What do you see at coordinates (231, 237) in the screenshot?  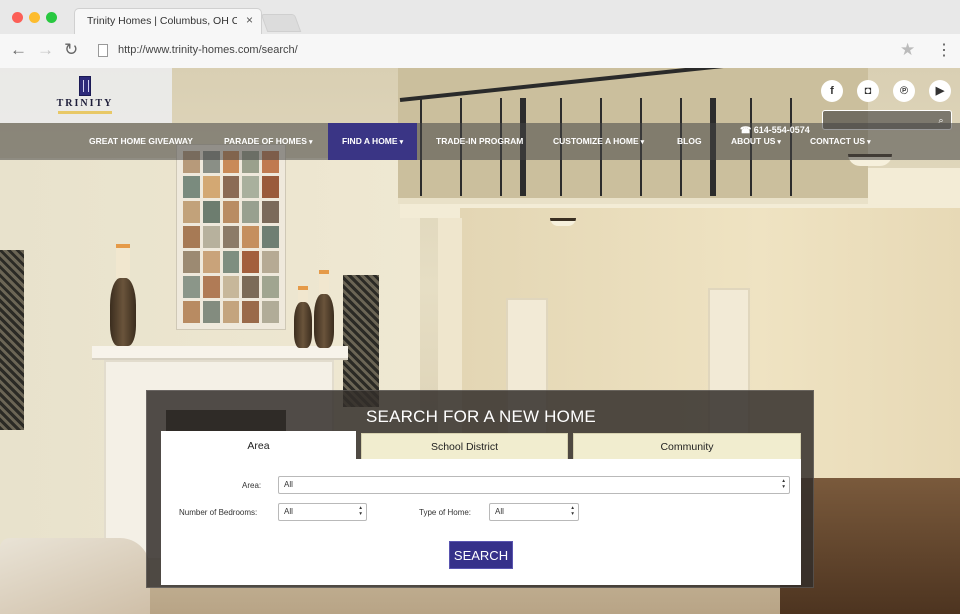 I see `hero-wall-art` at bounding box center [231, 237].